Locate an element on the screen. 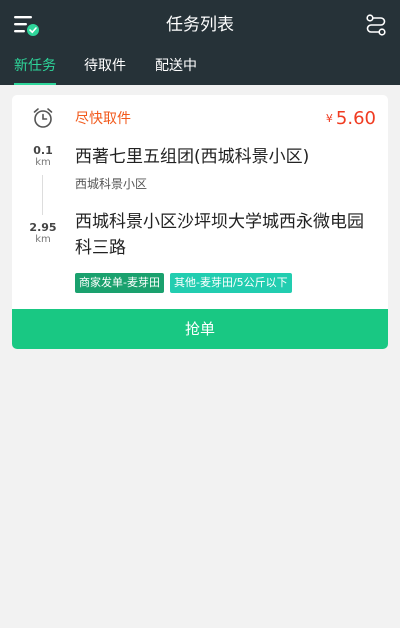 The height and width of the screenshot is (628, 400). task-price: ¥5.60 is located at coordinates (351, 119).